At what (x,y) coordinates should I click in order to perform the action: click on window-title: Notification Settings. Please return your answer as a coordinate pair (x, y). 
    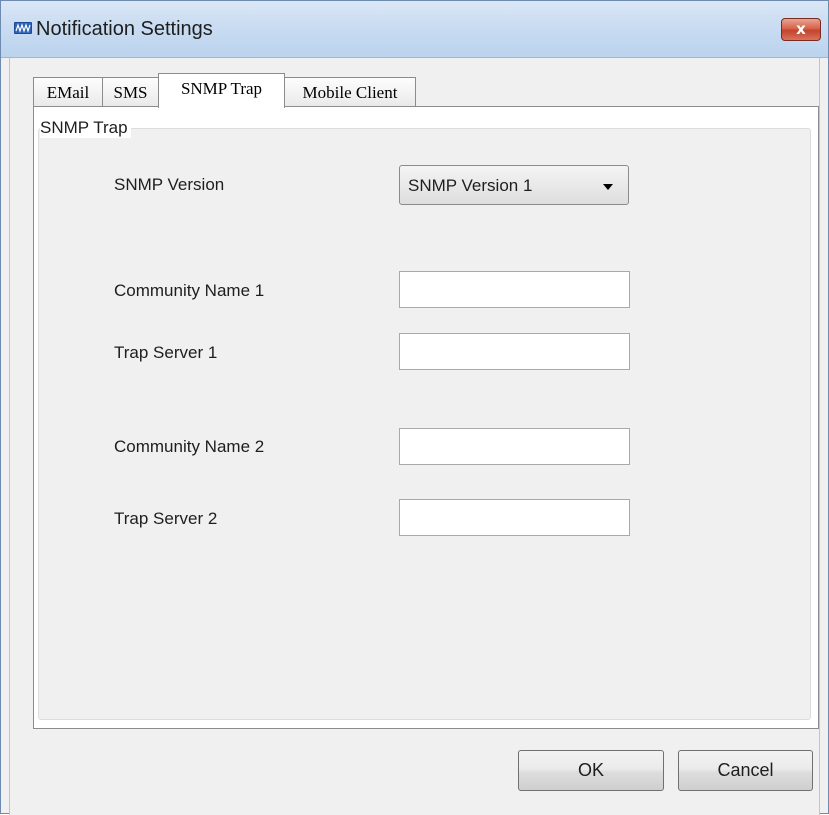
    Looking at the image, I should click on (124, 29).